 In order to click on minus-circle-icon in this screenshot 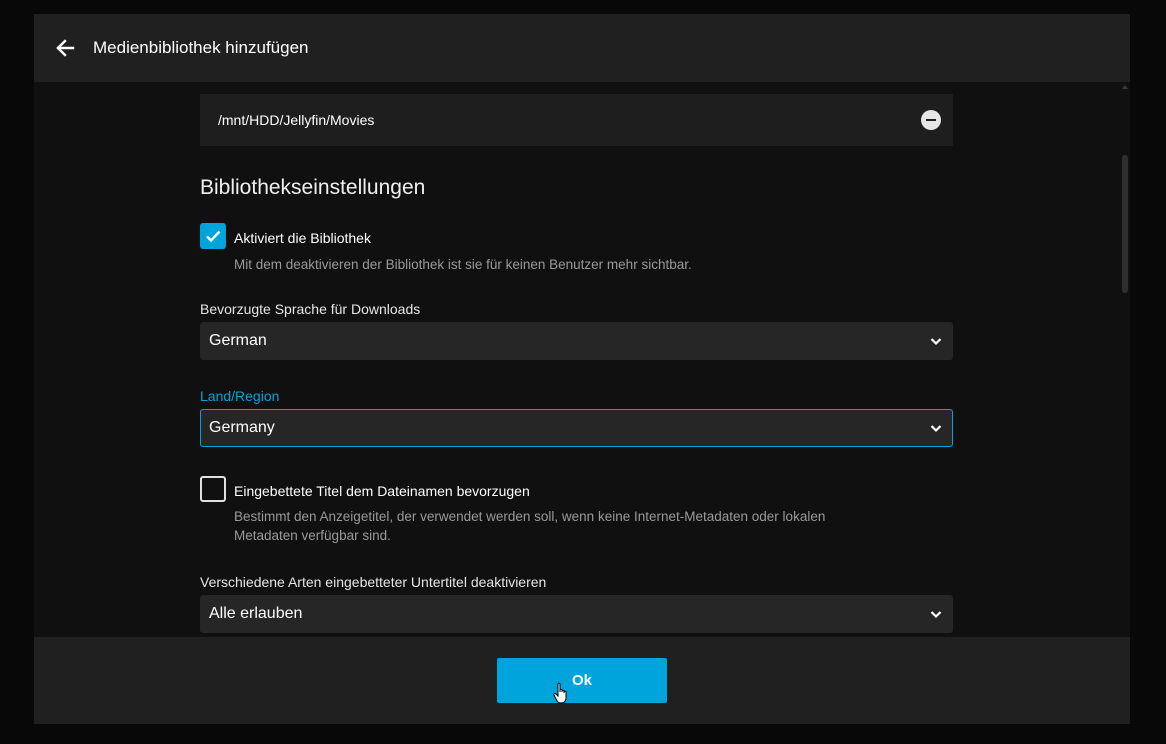, I will do `click(931, 120)`.